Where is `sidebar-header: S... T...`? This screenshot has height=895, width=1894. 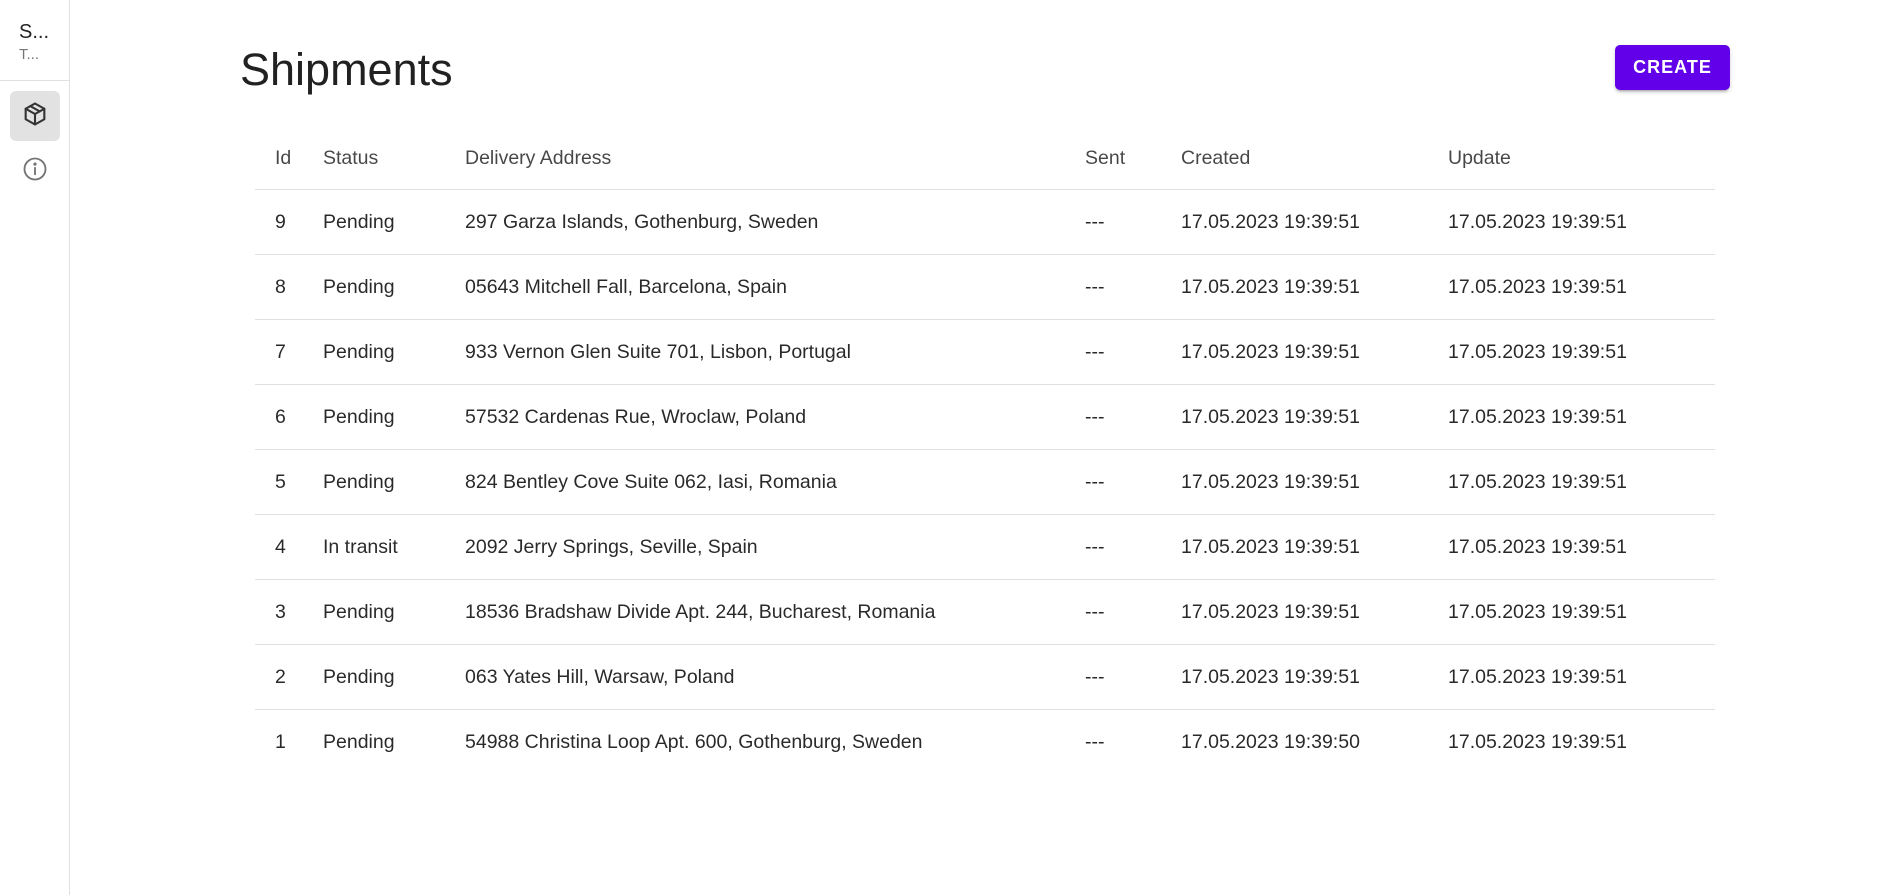
sidebar-header: S... T... is located at coordinates (34, 40).